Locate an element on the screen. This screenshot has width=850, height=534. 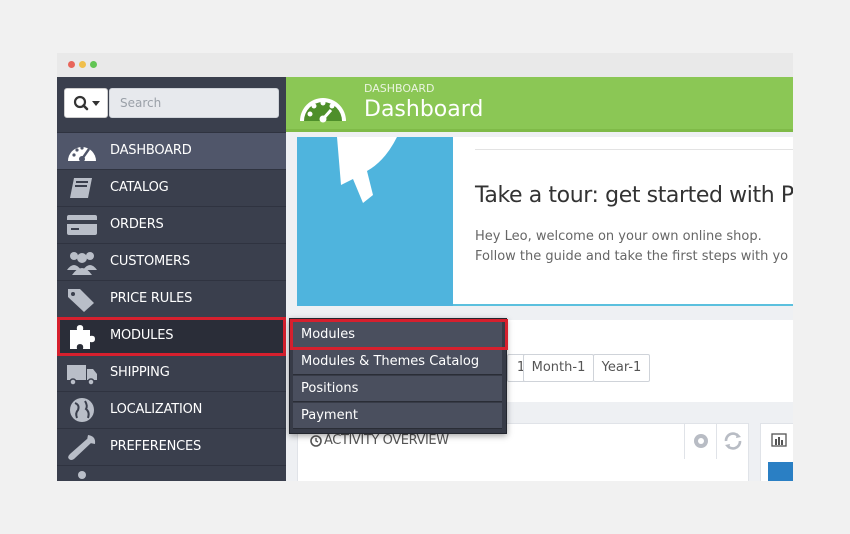
refresh-icon is located at coordinates (733, 441).